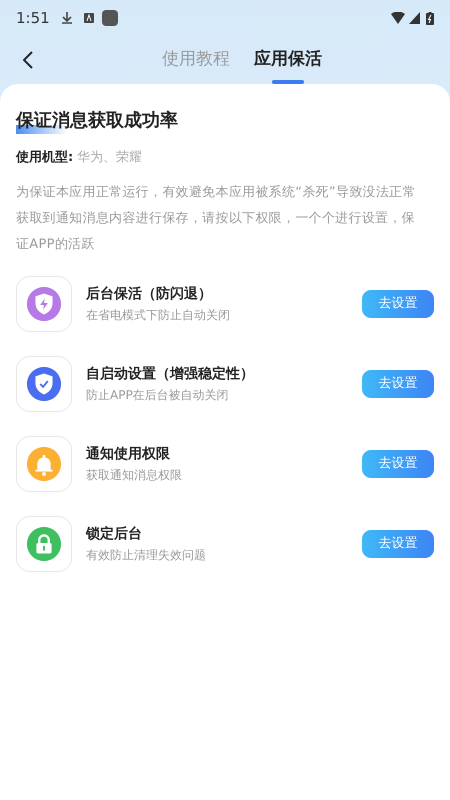 The image size is (450, 800). I want to click on signal-icon, so click(414, 18).